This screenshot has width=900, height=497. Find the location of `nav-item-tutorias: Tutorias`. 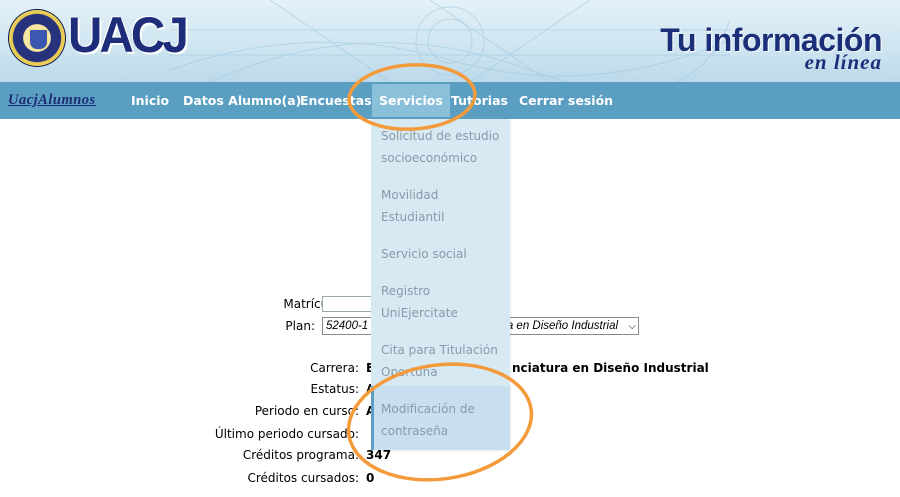

nav-item-tutorias: Tutorias is located at coordinates (479, 100).